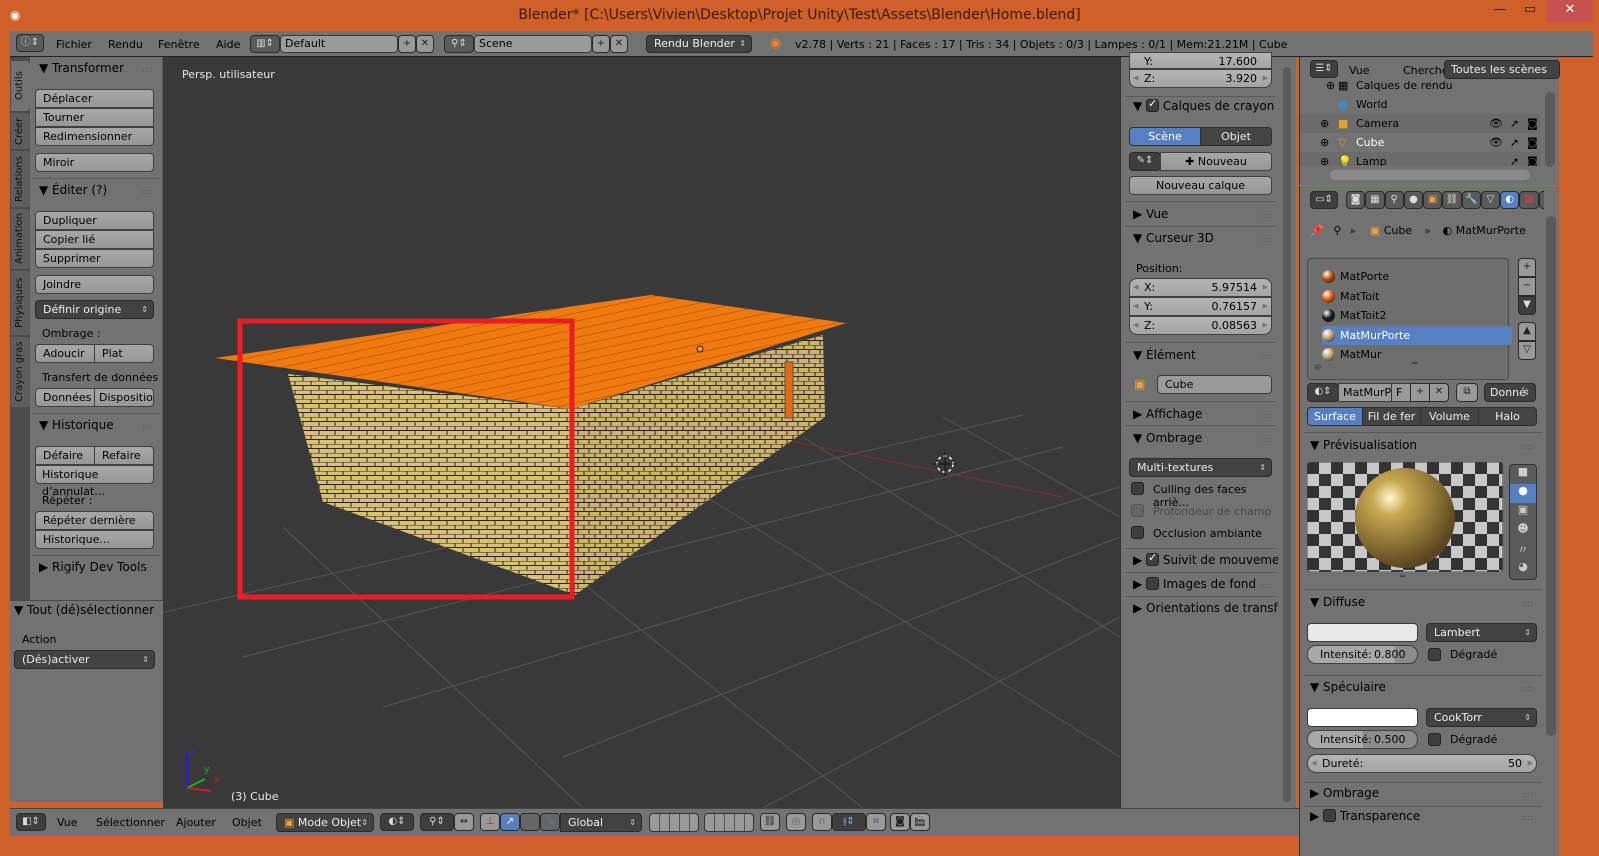  Describe the element at coordinates (1467, 392) in the screenshot. I see `material-link-icon: ⧉` at that location.